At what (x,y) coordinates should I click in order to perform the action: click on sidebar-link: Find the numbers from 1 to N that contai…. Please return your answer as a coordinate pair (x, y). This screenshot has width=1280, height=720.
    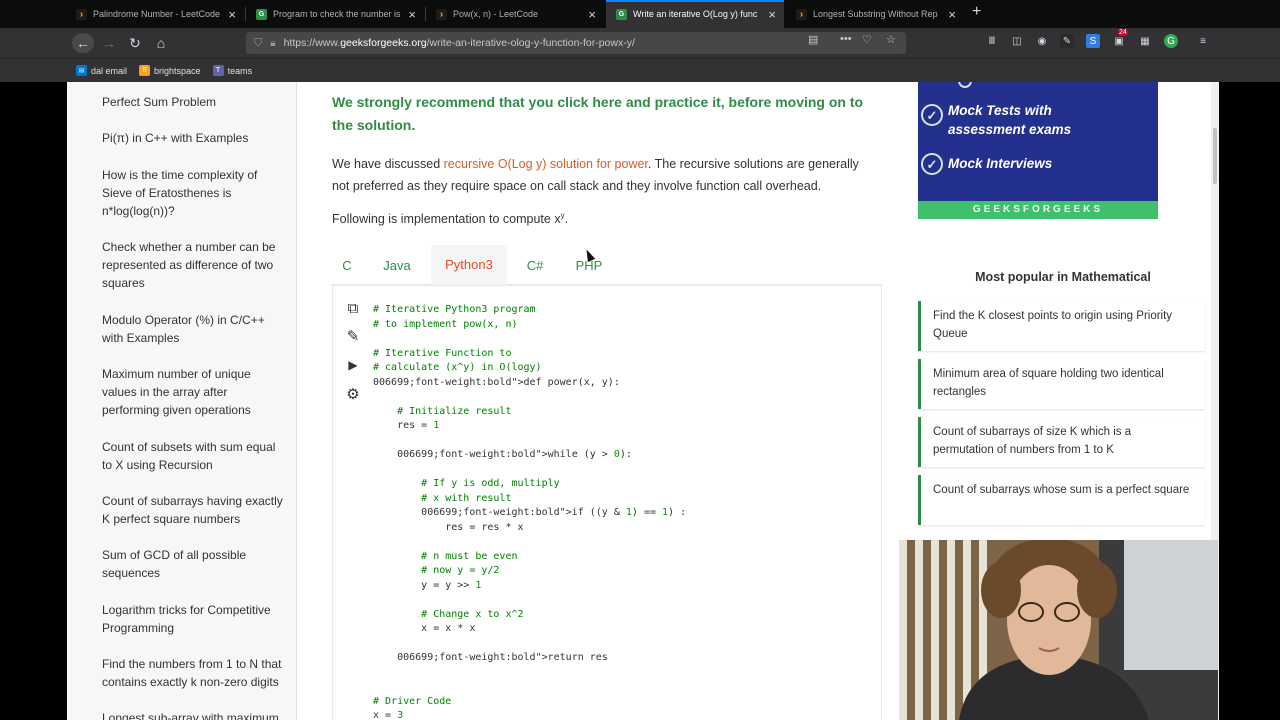
    Looking at the image, I should click on (194, 673).